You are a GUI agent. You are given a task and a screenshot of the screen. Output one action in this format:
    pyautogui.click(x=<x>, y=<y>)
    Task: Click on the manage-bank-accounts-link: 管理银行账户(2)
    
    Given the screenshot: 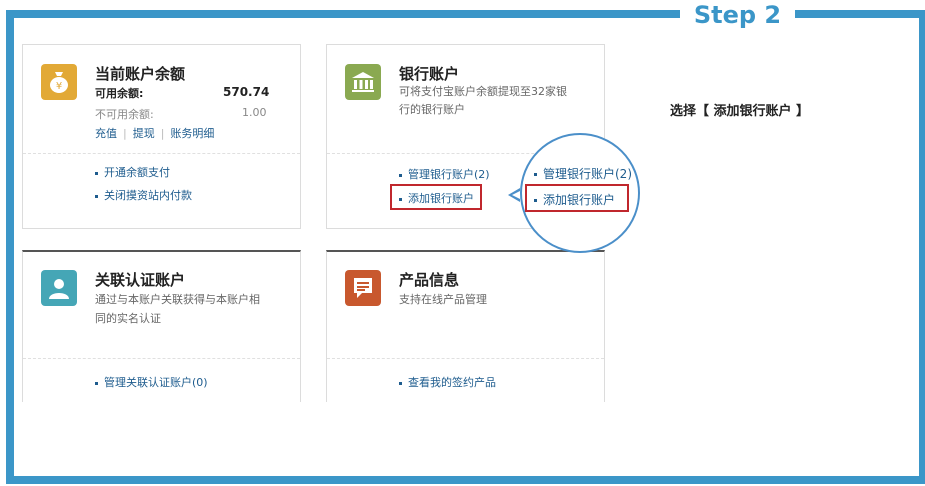 What is the action you would take?
    pyautogui.click(x=444, y=174)
    